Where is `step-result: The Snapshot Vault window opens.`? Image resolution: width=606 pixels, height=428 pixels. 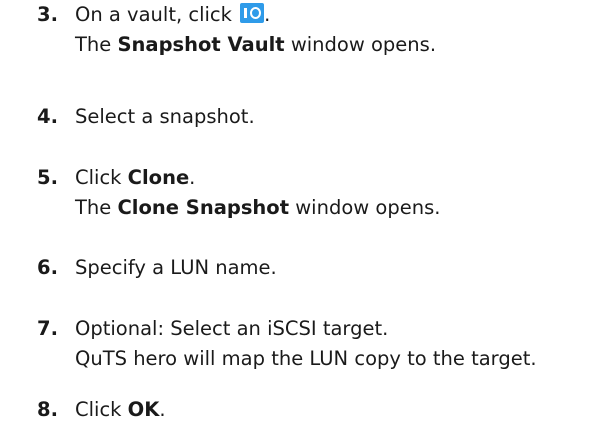
step-result: The Snapshot Vault window opens. is located at coordinates (255, 45).